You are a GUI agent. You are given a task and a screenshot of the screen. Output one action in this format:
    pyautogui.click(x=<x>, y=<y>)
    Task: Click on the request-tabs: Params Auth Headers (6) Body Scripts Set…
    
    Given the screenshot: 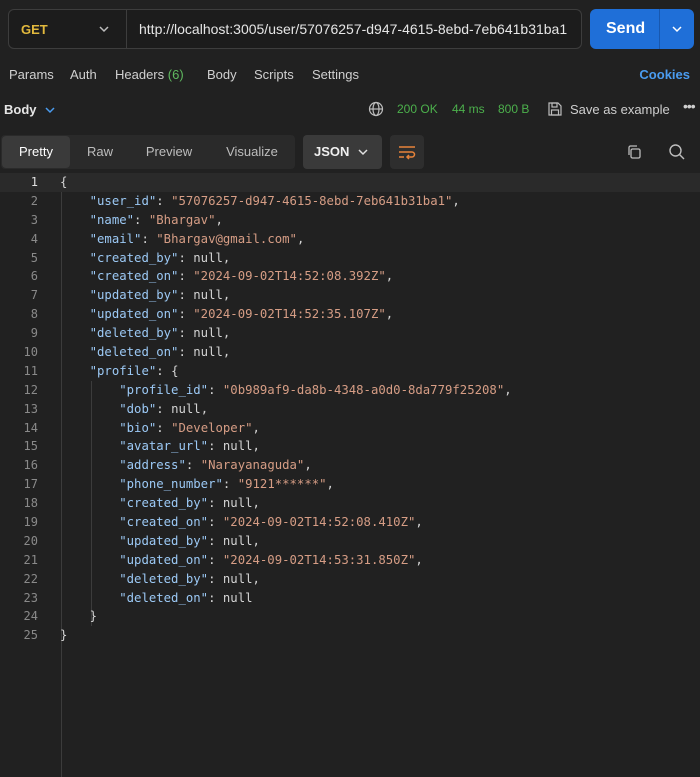 What is the action you would take?
    pyautogui.click(x=350, y=75)
    